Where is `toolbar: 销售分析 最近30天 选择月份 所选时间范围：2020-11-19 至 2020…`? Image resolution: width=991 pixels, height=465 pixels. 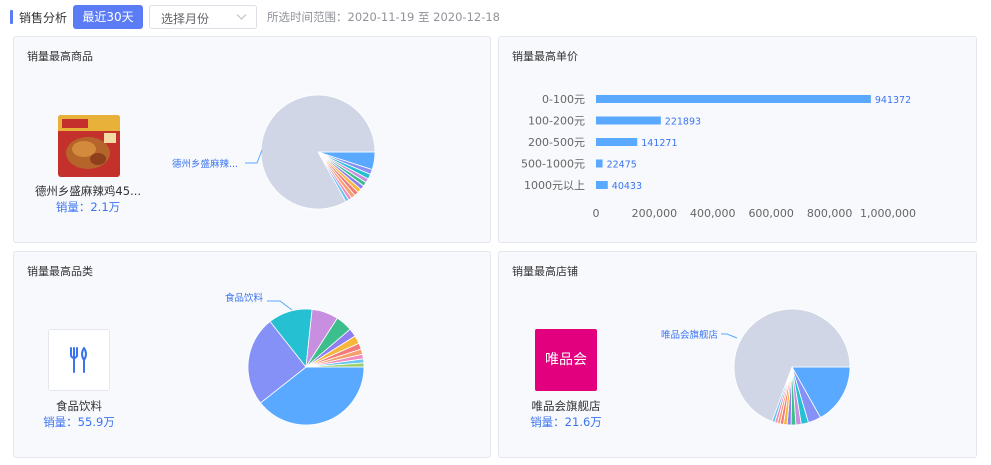
toolbar: 销售分析 最近30天 选择月份 所选时间范围：2020-11-19 至 2020… is located at coordinates (495, 17).